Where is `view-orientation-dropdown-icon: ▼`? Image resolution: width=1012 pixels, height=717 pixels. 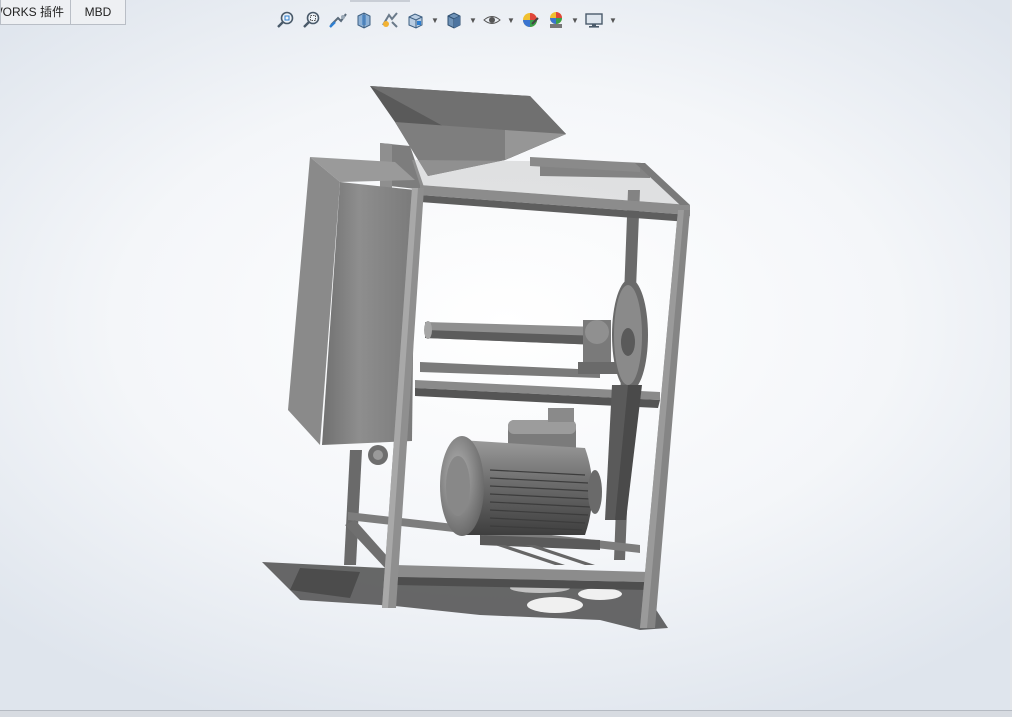 view-orientation-dropdown-icon: ▼ is located at coordinates (435, 20).